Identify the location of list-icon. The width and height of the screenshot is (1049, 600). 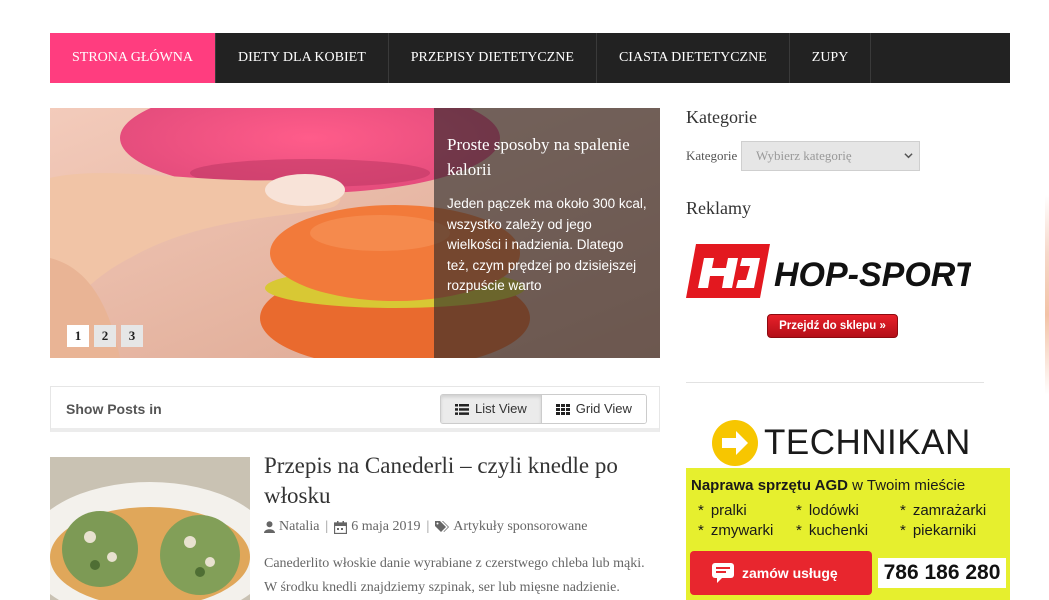
(462, 409).